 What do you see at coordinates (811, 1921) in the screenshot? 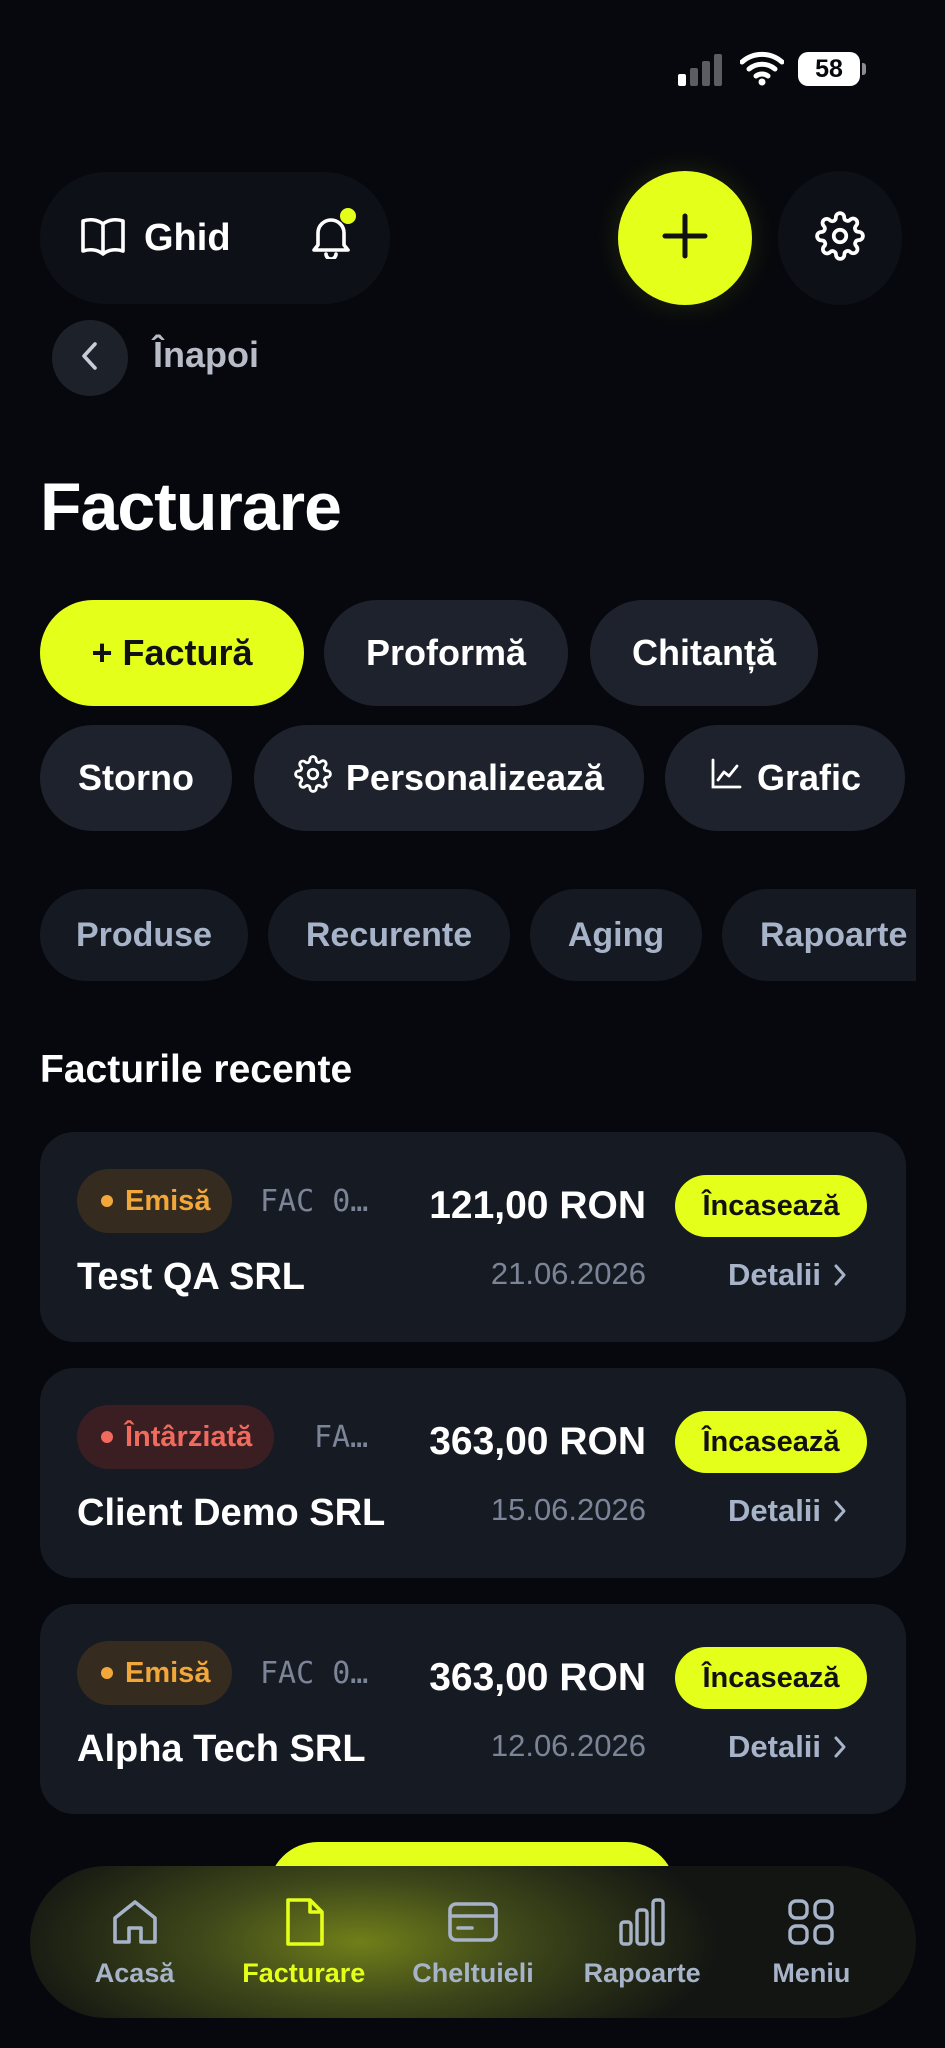
I see `grid-icon` at bounding box center [811, 1921].